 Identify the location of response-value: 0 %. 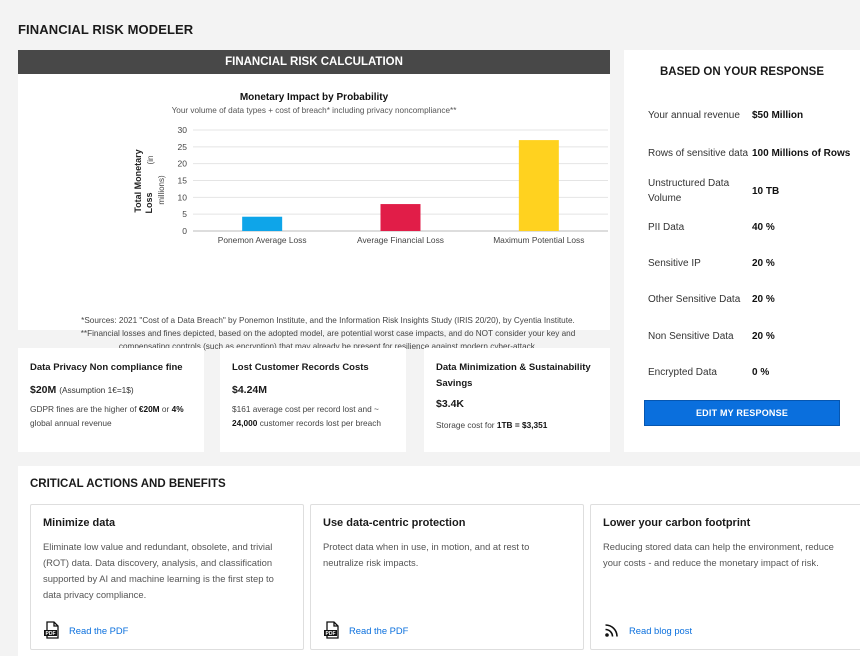
(761, 372).